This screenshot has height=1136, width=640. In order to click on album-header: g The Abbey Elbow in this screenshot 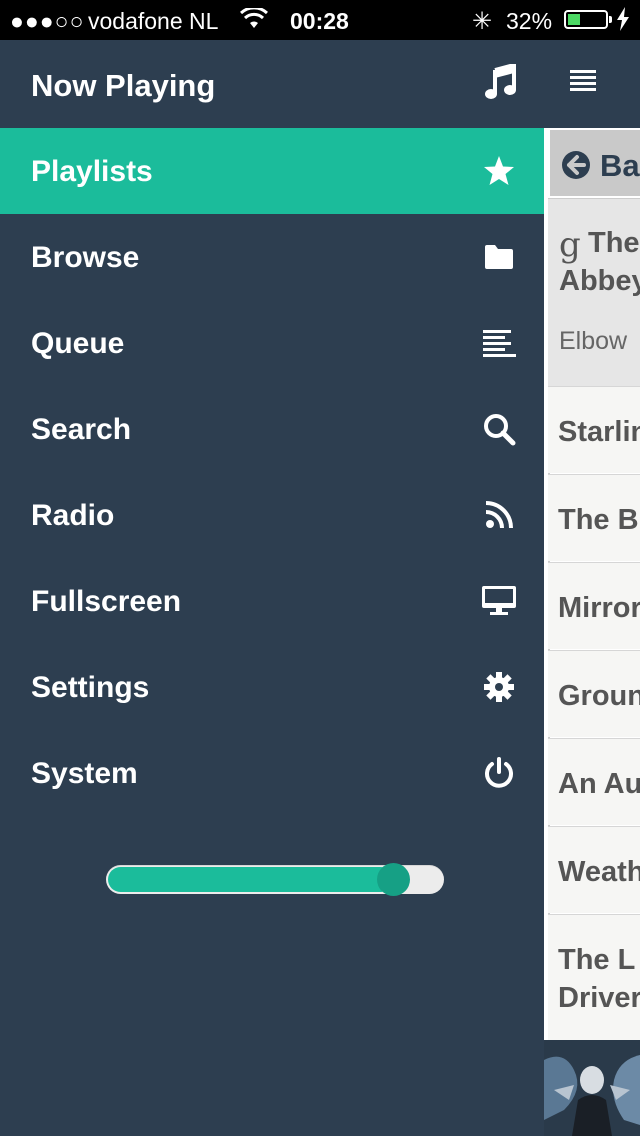, I will do `click(594, 292)`.